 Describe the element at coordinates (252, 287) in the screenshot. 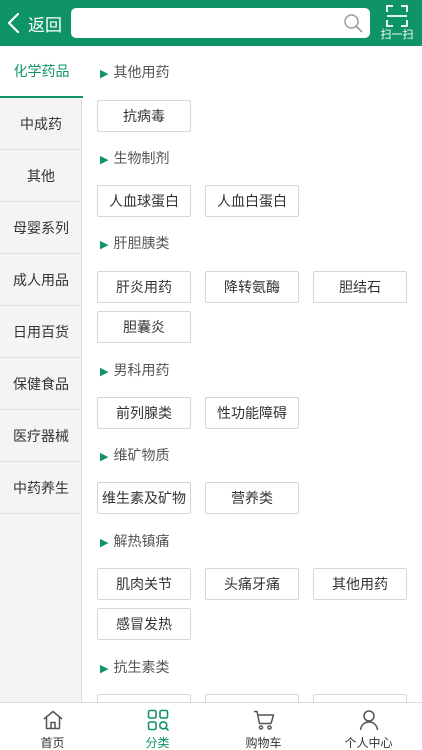

I see `subcategory-chip: 降转氨酶` at that location.